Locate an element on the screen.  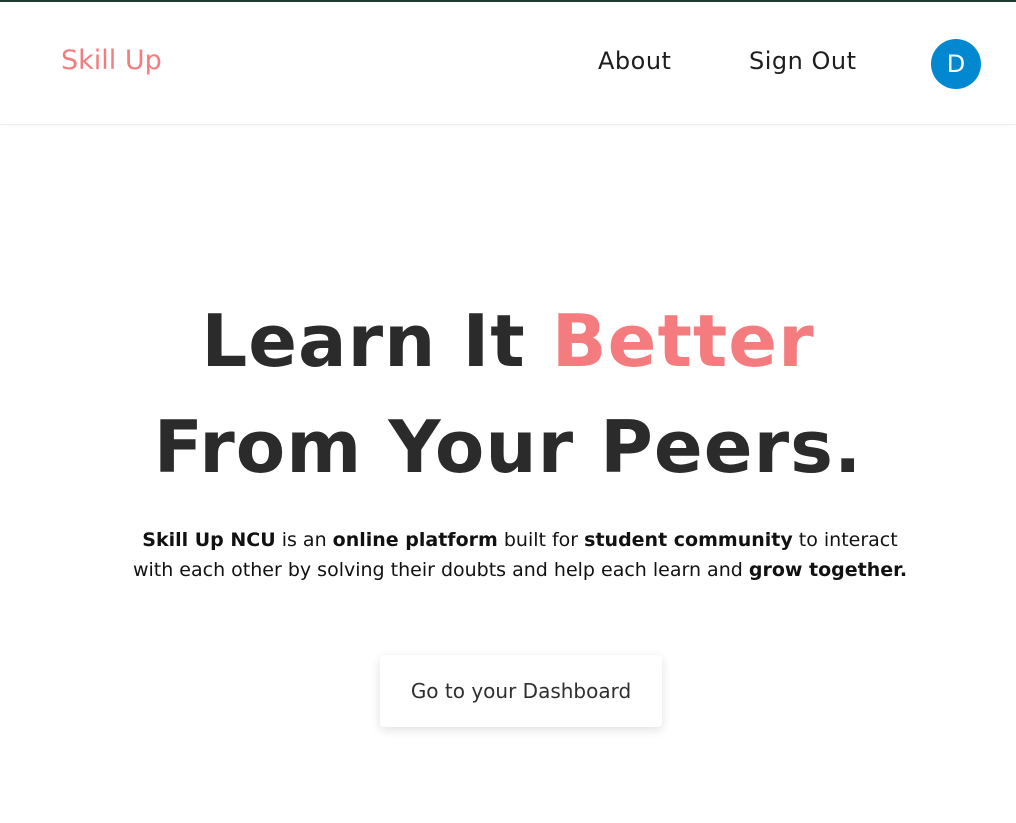
hero-title-line2: From Your Peers. is located at coordinates (508, 447).